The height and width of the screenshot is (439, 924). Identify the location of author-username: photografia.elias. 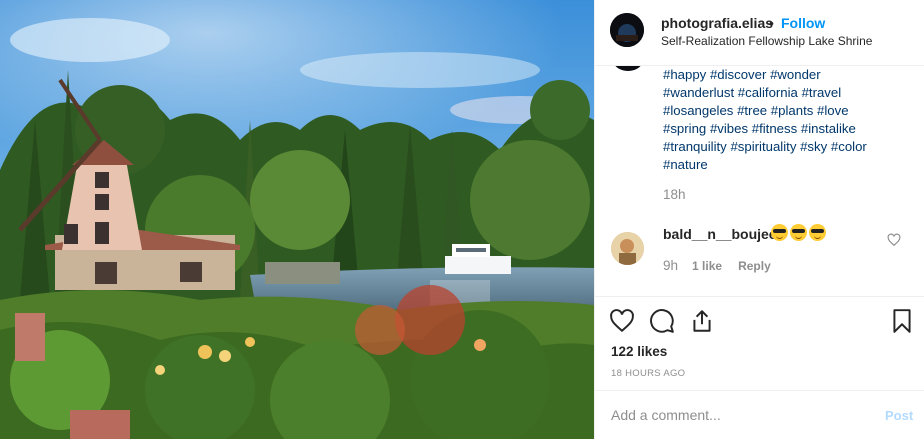
(717, 23).